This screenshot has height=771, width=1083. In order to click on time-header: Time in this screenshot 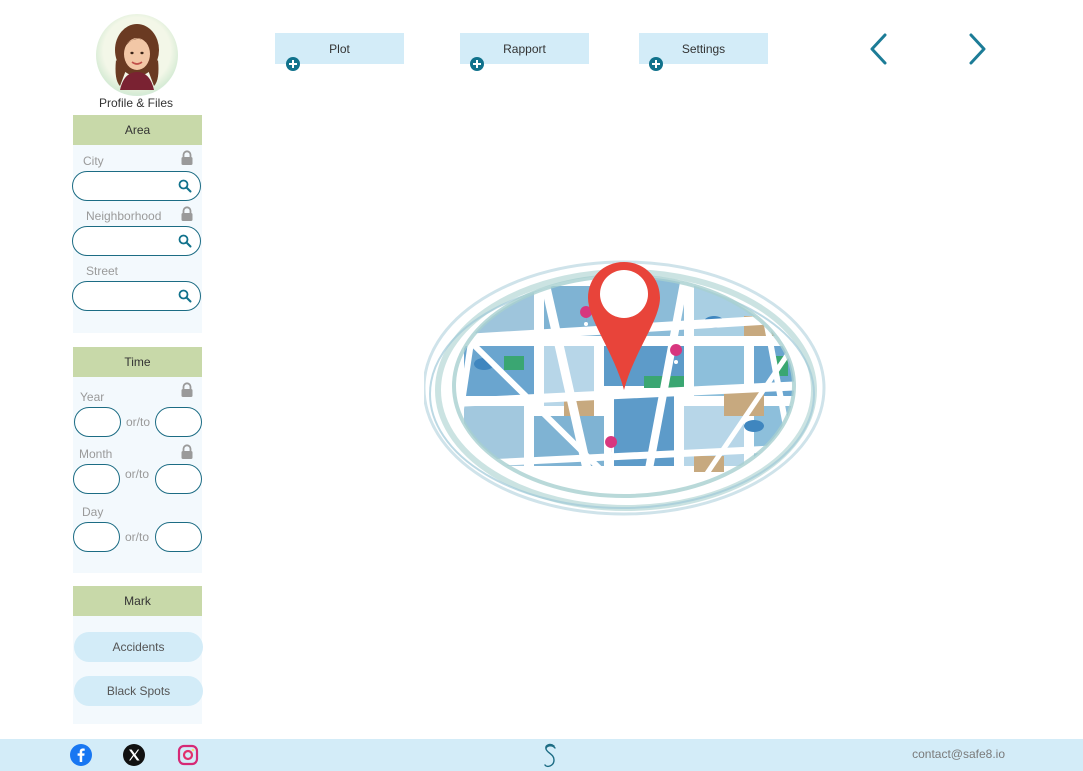, I will do `click(137, 362)`.